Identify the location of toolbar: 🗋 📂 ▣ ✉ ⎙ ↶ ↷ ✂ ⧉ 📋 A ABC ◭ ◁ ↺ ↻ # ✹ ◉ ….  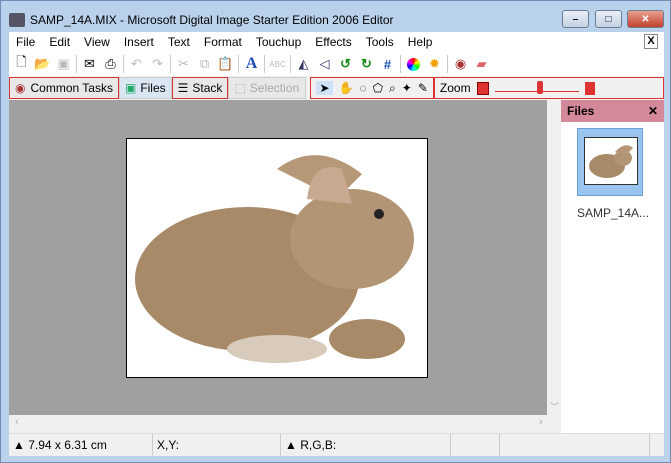
(336, 64).